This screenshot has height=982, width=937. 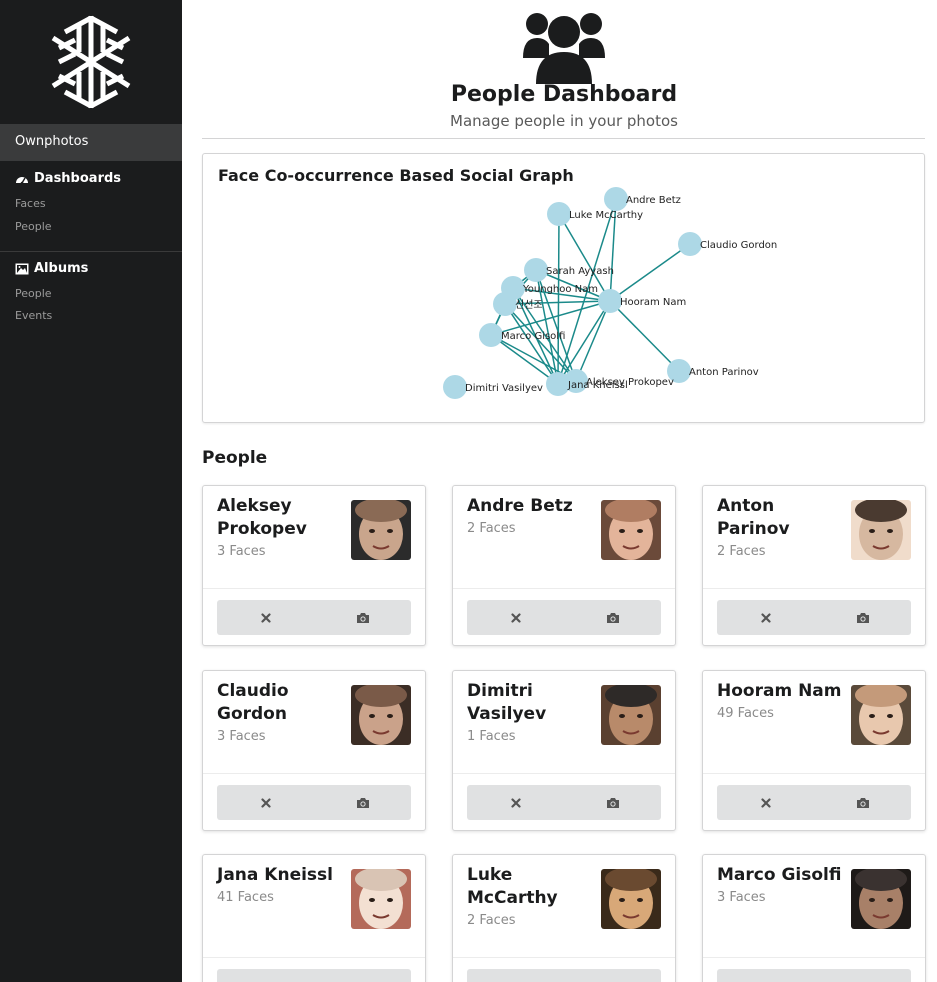 I want to click on sidebar-item-faces: Faces, so click(x=30, y=203).